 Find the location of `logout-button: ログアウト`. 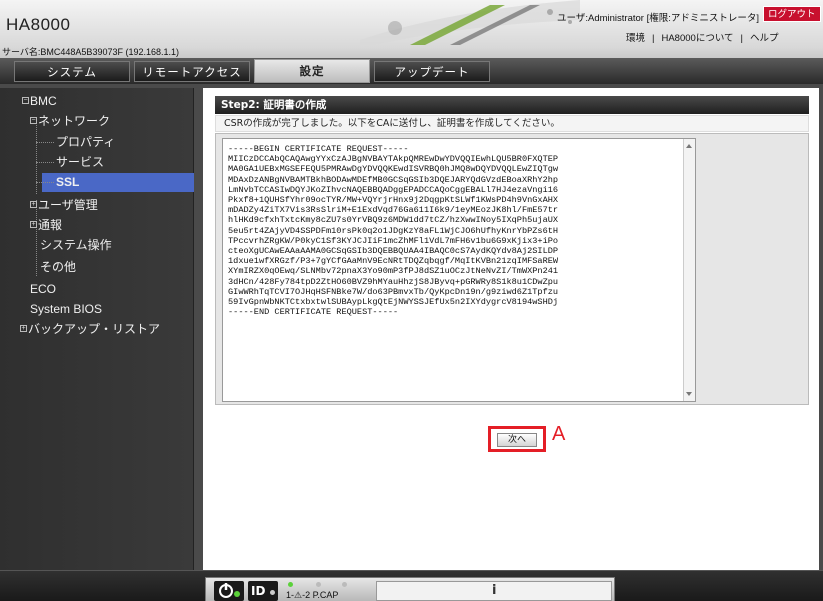

logout-button: ログアウト is located at coordinates (792, 14).